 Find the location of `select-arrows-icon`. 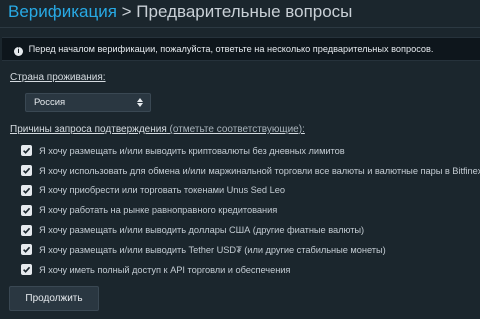

select-arrows-icon is located at coordinates (140, 102).